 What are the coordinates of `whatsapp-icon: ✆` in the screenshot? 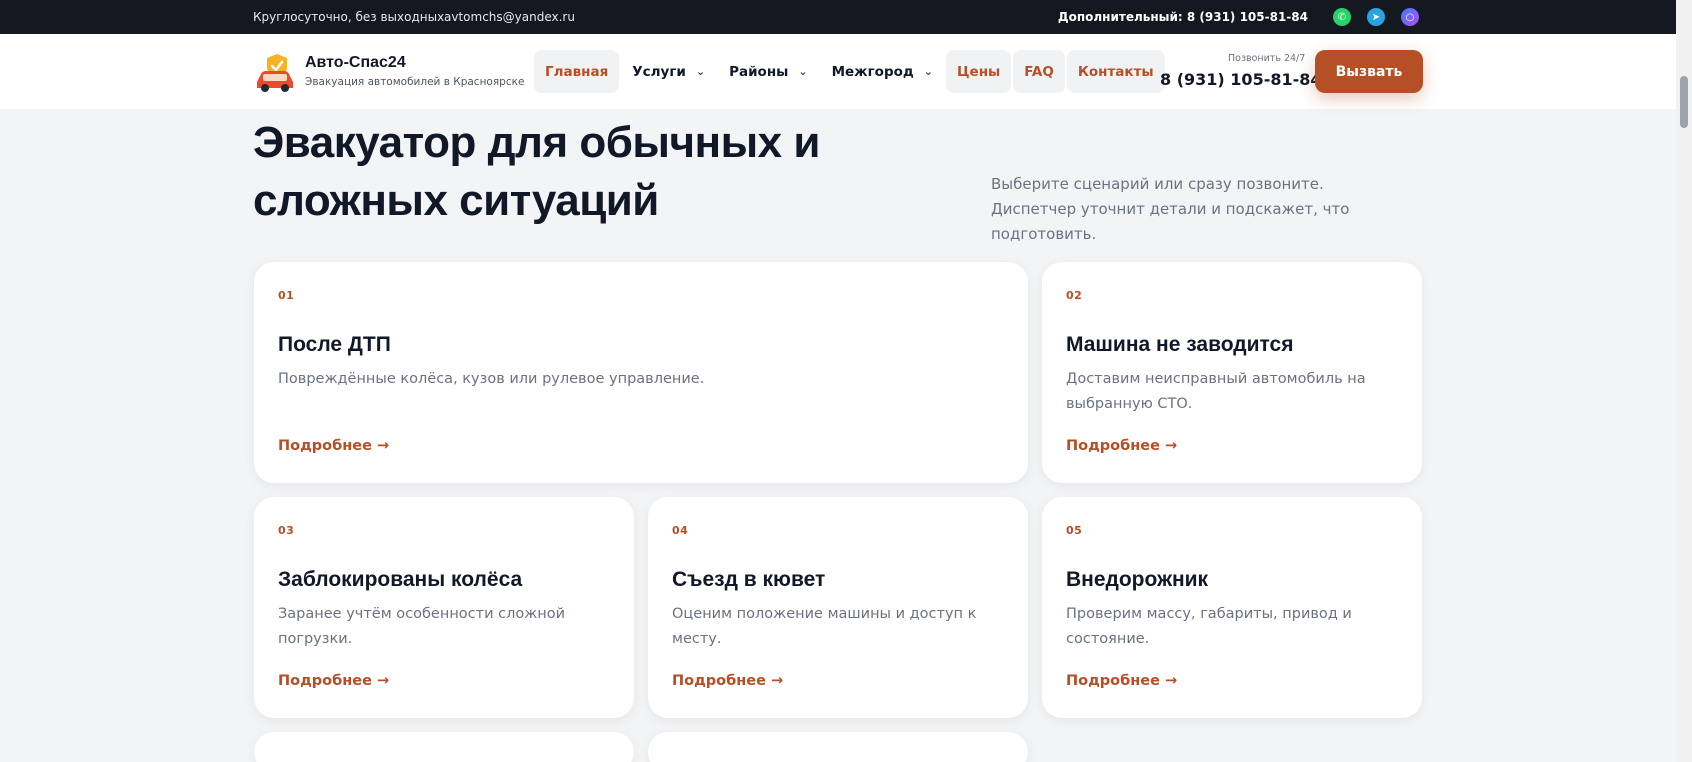 It's located at (1342, 17).